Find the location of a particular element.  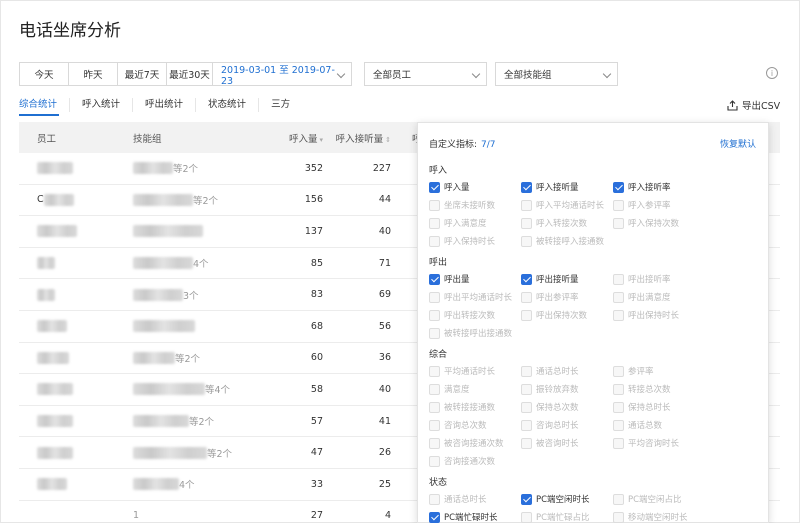

metric-checkbox: 被咨询接通次数 is located at coordinates (475, 443).